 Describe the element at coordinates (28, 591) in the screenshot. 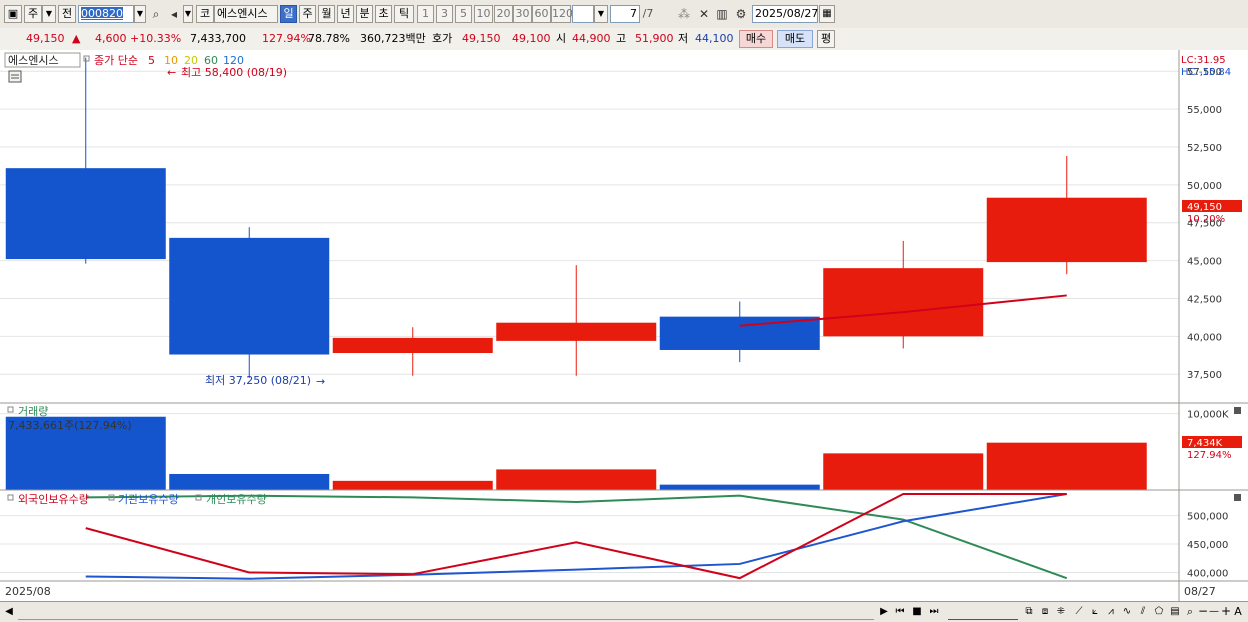

I see `start-date-label: 2025/08` at that location.